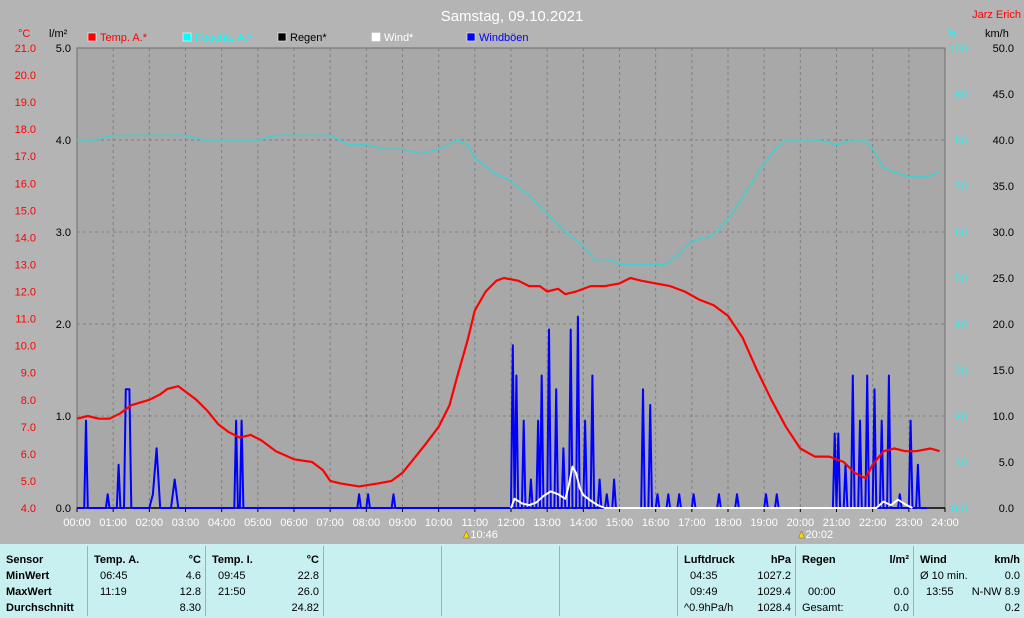  I want to click on wind-unit: km/h, so click(1007, 560).